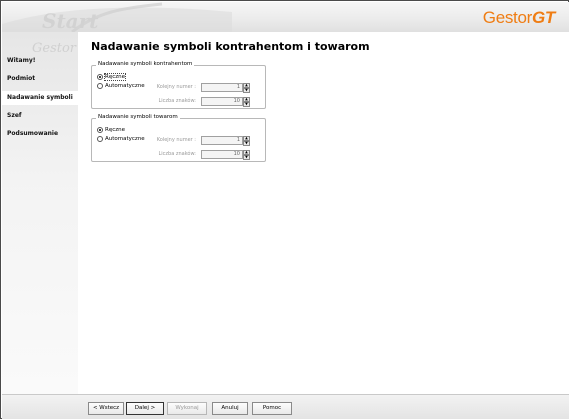 The image size is (569, 419). I want to click on brand-logo: GestorGT, so click(519, 18).